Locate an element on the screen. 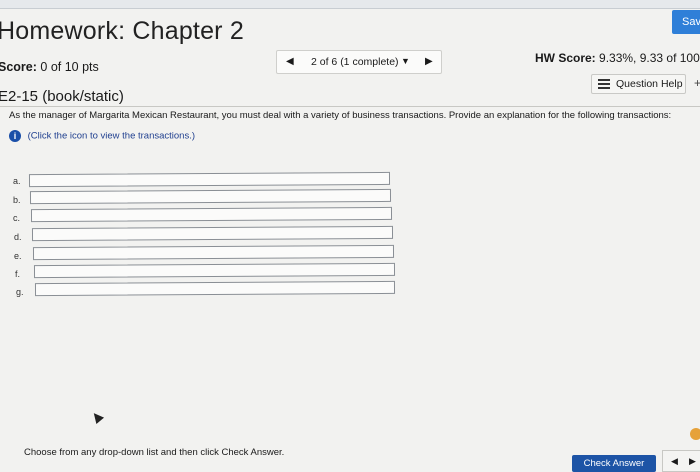  save-button: Sav is located at coordinates (686, 22).